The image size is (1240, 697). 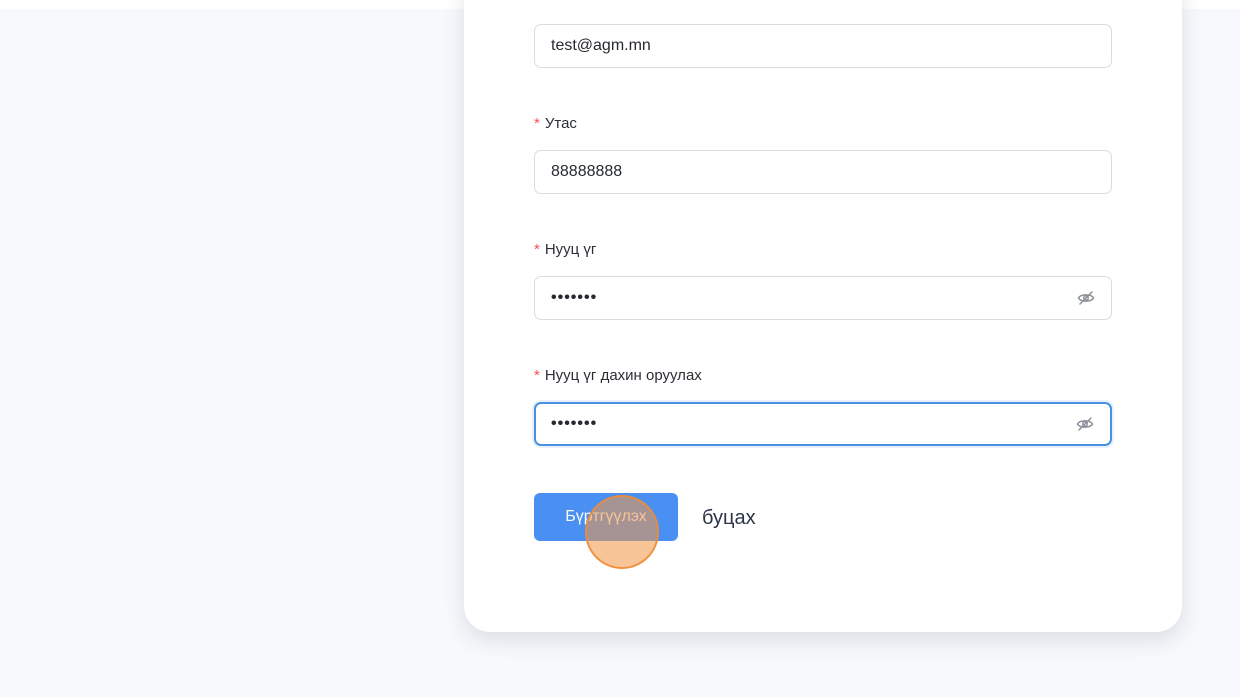 I want to click on password-label-text: Нууц үг, so click(x=570, y=249).